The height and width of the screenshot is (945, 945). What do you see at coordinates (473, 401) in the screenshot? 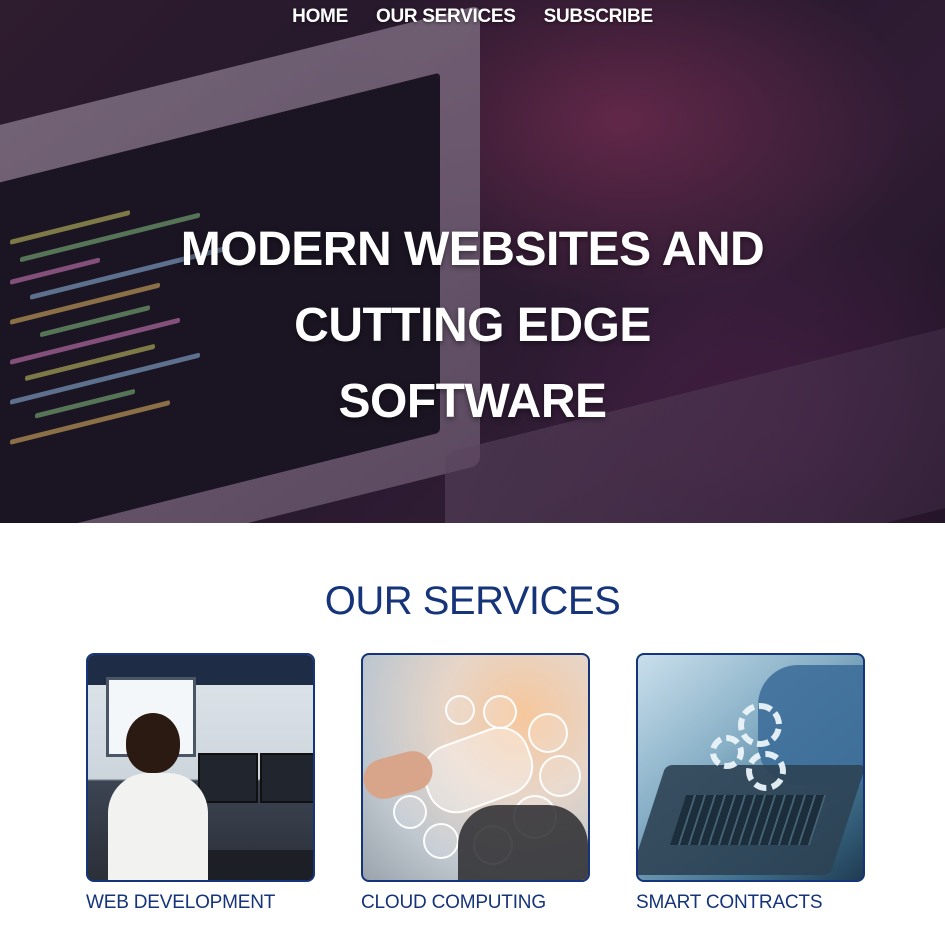
I see `hero-title-line-3: SOFTWARE` at bounding box center [473, 401].